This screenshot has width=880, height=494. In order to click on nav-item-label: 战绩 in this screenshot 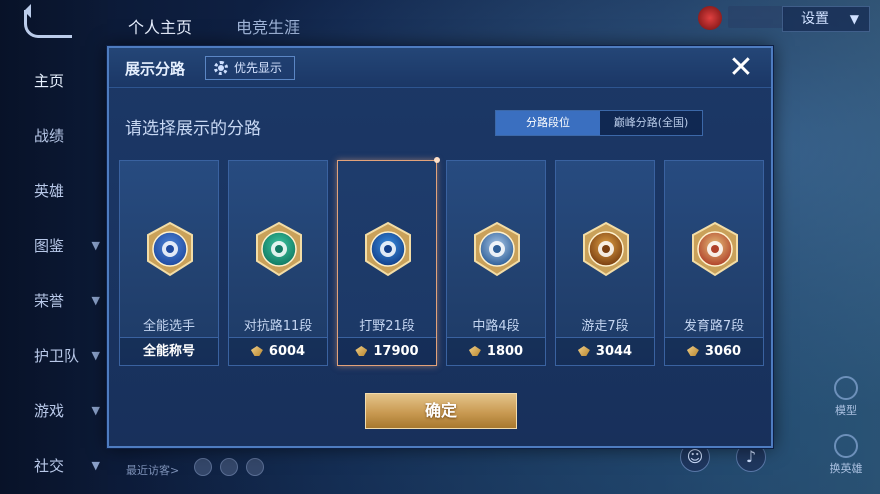, I will do `click(49, 136)`.